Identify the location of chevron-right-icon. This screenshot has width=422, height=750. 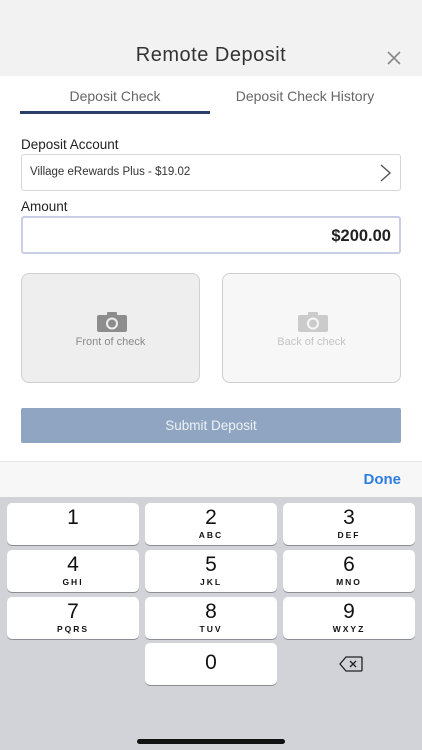
(386, 173).